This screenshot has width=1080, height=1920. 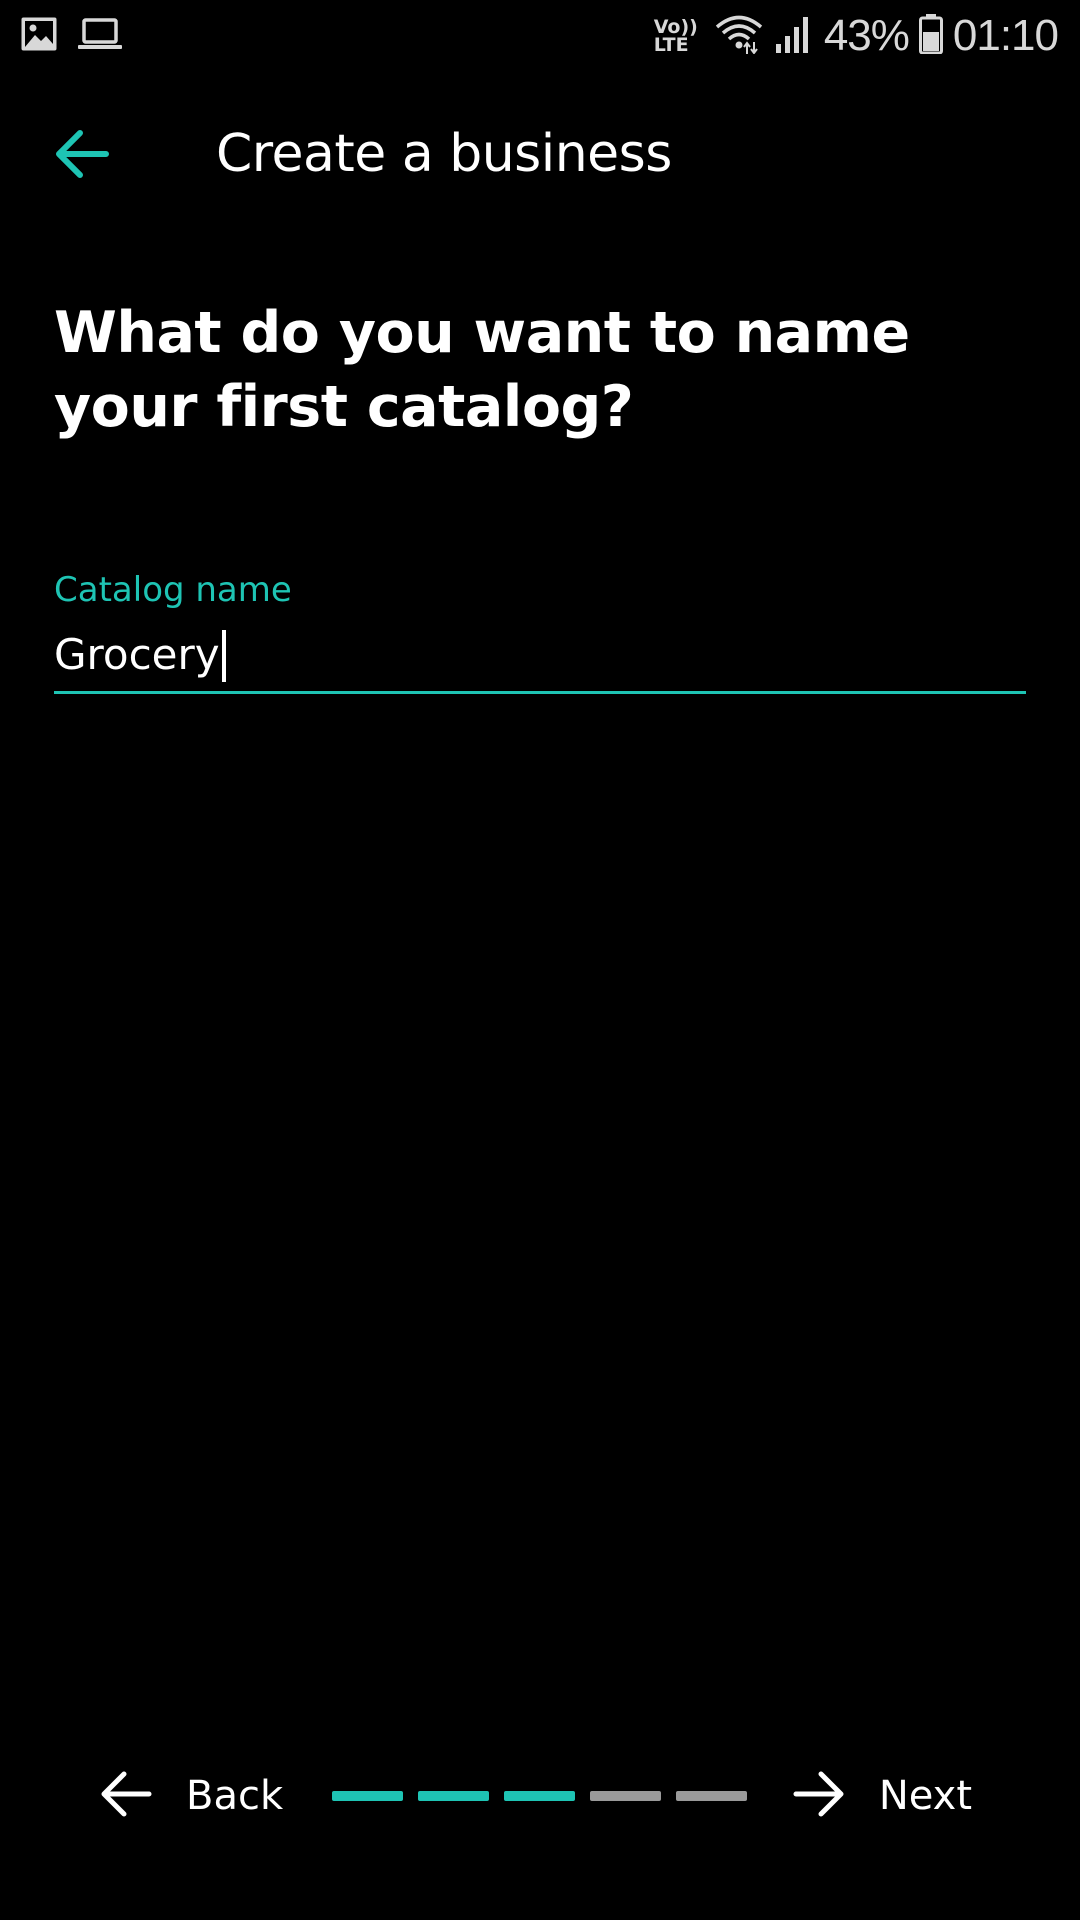 What do you see at coordinates (444, 154) in the screenshot?
I see `page-title: Create a business` at bounding box center [444, 154].